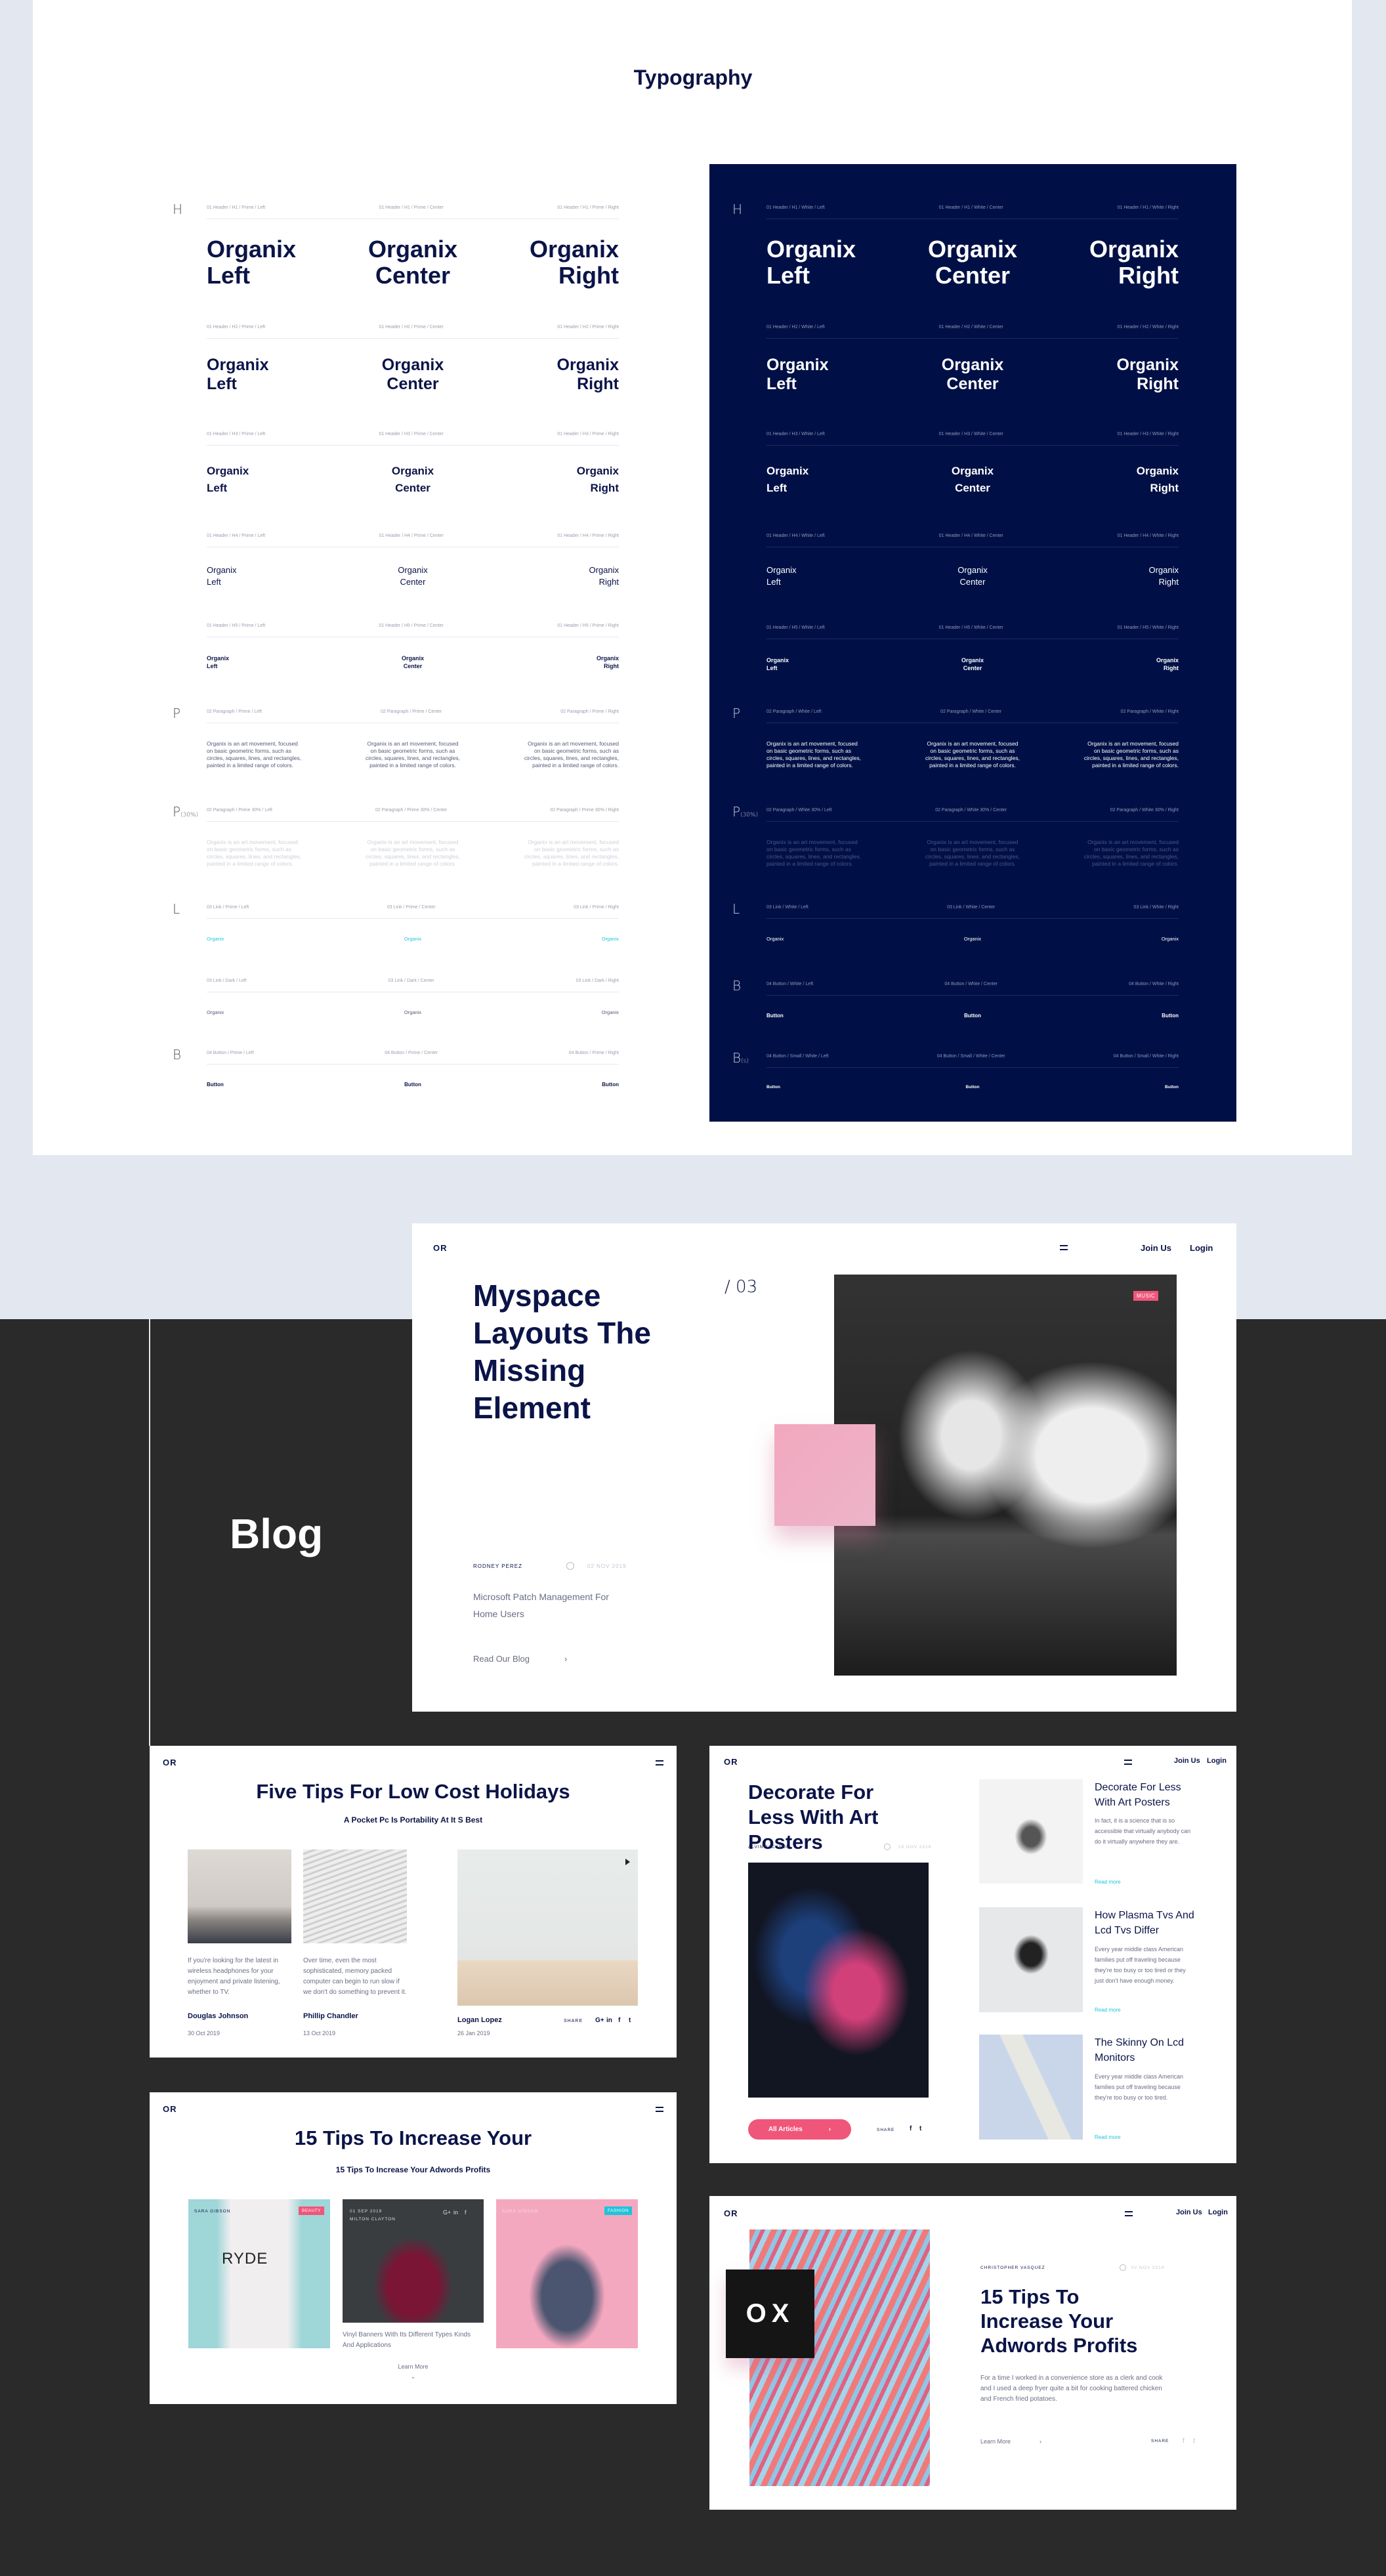 The width and height of the screenshot is (1386, 2576). Describe the element at coordinates (588, 625) in the screenshot. I see `spec-label: 01 Header / H5 / Prime / Right` at that location.